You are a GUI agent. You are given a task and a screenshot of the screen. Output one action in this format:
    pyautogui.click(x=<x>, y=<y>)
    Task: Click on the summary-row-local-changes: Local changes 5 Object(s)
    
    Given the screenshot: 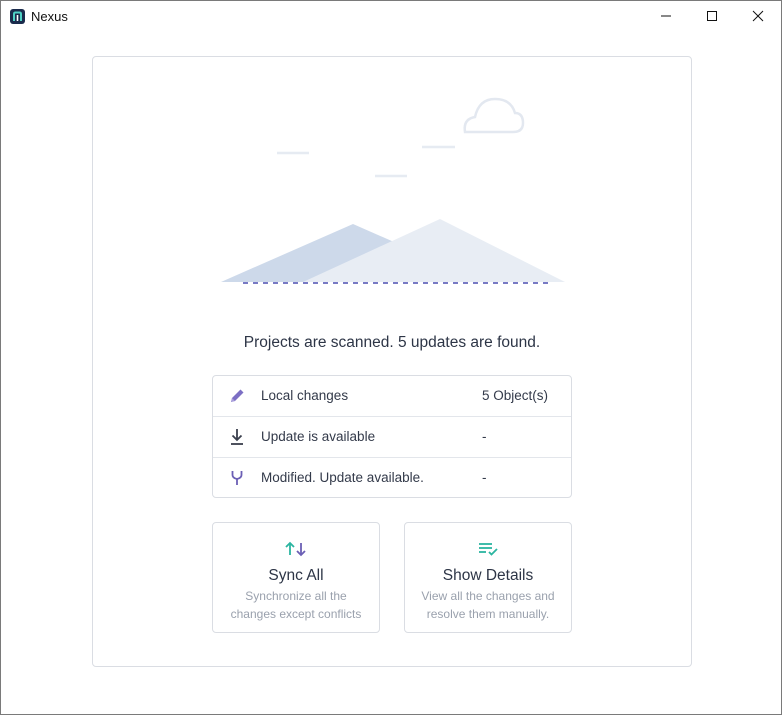 What is the action you would take?
    pyautogui.click(x=392, y=396)
    